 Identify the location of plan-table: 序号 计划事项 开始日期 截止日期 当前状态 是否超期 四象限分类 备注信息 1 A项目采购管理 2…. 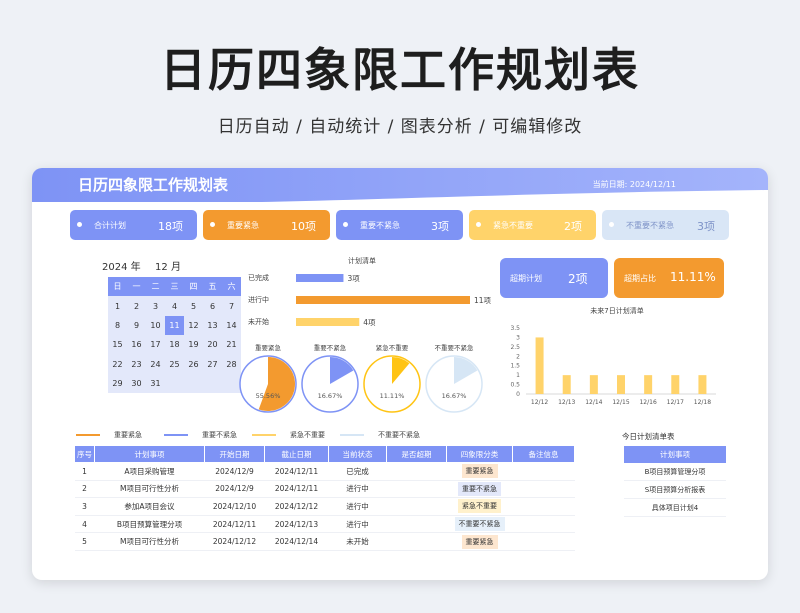
(324, 498).